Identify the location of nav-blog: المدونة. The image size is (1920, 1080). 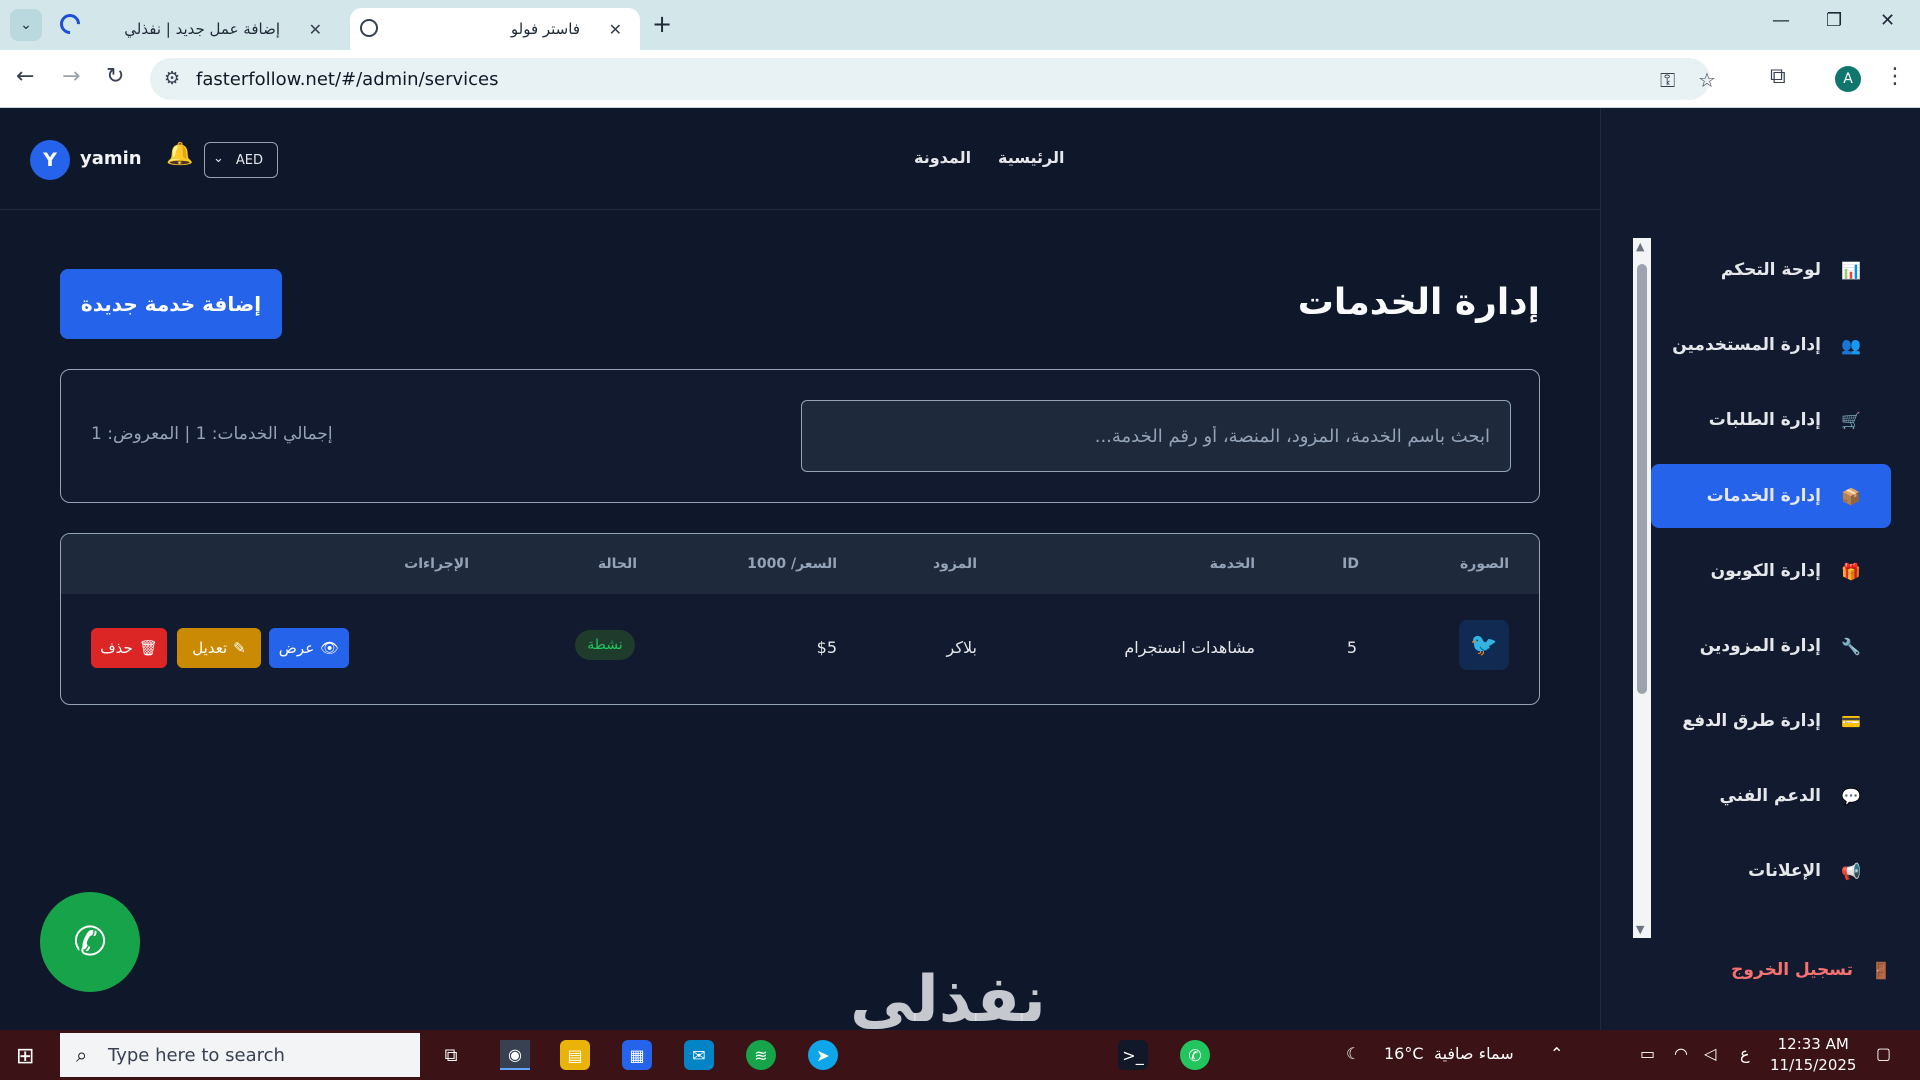
(942, 157).